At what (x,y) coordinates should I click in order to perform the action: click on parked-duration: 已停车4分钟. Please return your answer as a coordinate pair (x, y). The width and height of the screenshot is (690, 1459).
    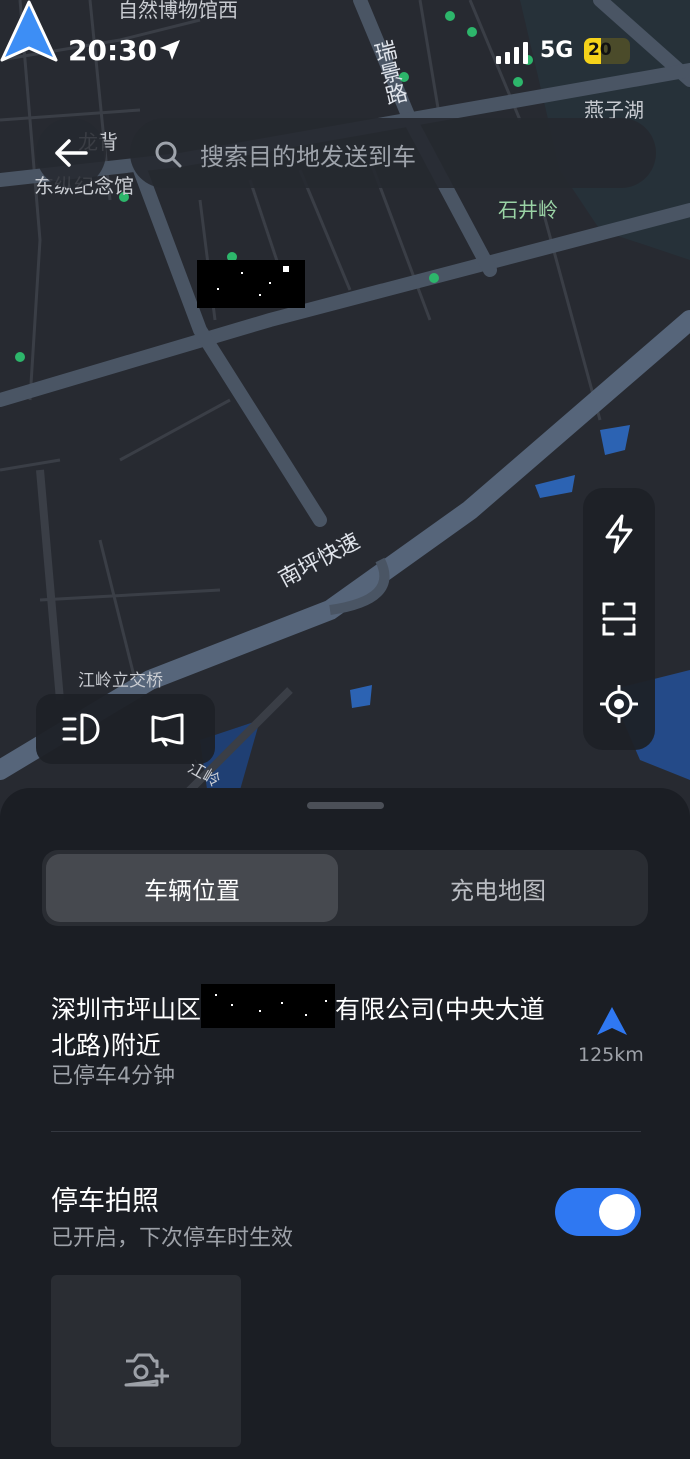
    Looking at the image, I should click on (113, 1076).